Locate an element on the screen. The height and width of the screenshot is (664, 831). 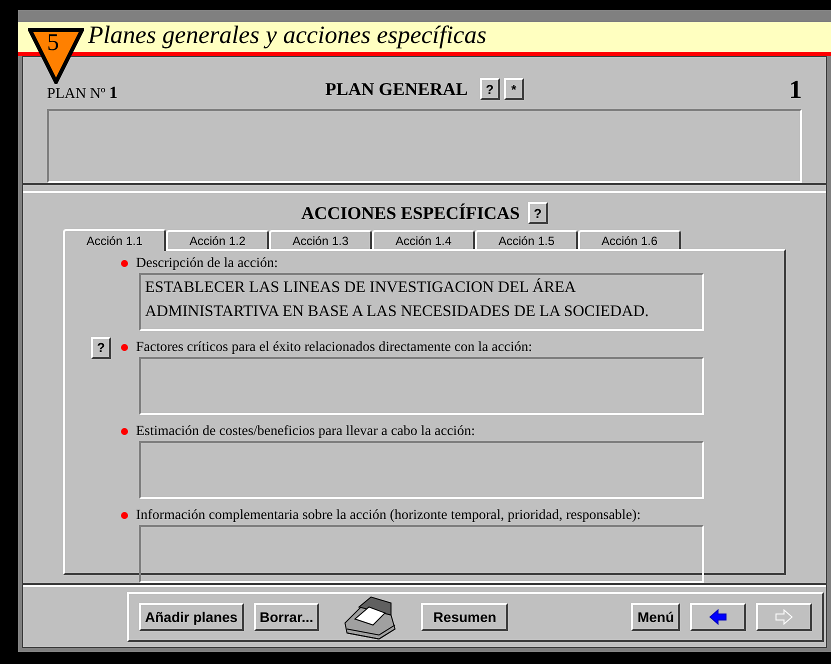
plan-counter: 1 is located at coordinates (795, 89).